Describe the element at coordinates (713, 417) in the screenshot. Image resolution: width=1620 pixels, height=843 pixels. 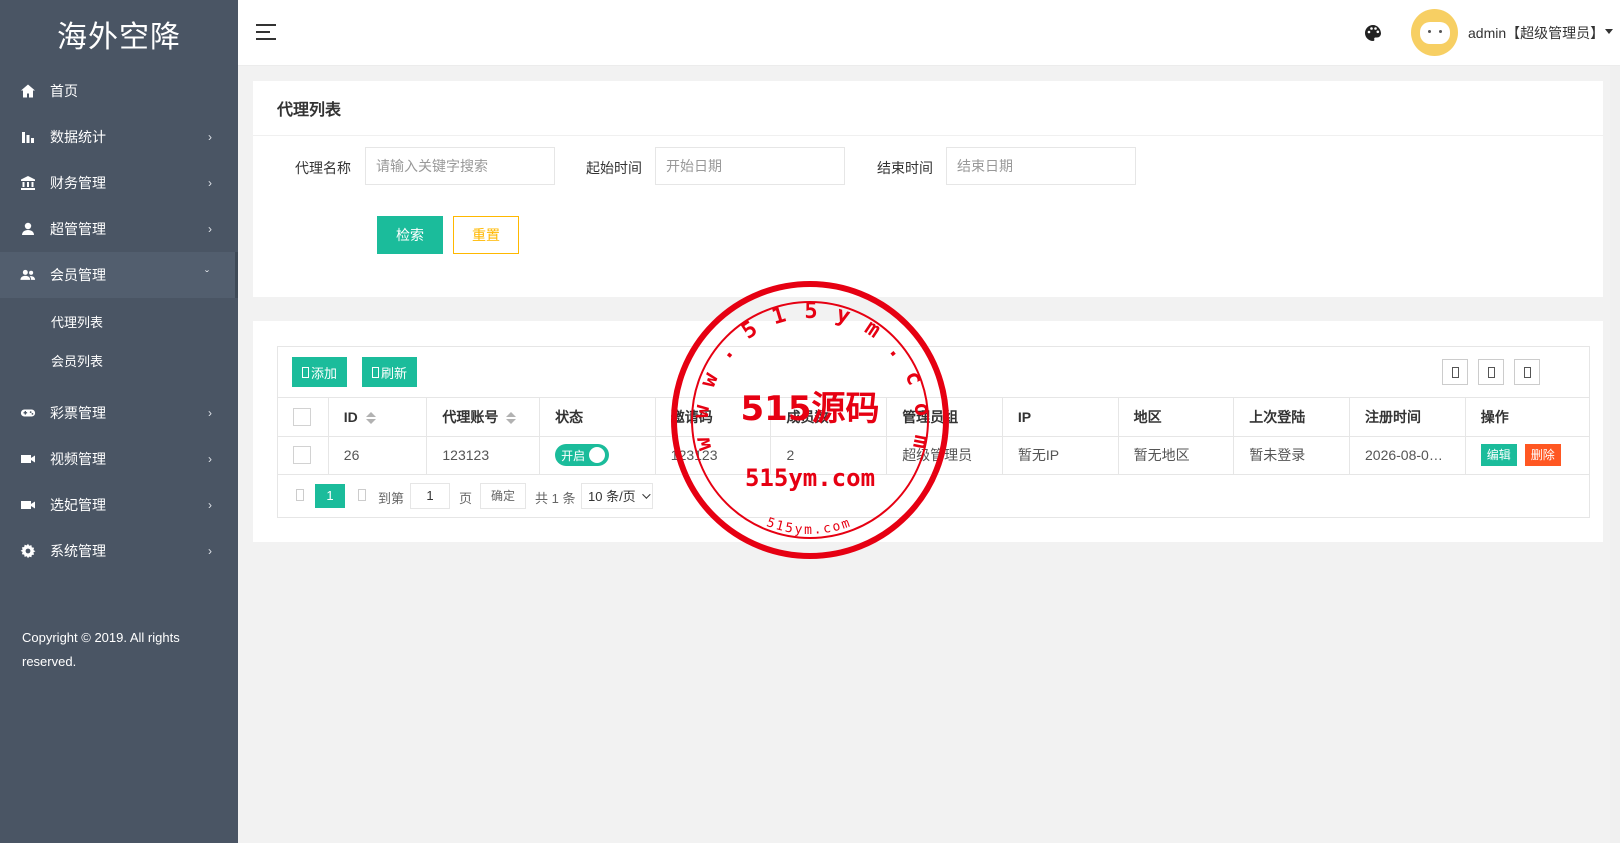
I see `column-header: 邀请码` at that location.